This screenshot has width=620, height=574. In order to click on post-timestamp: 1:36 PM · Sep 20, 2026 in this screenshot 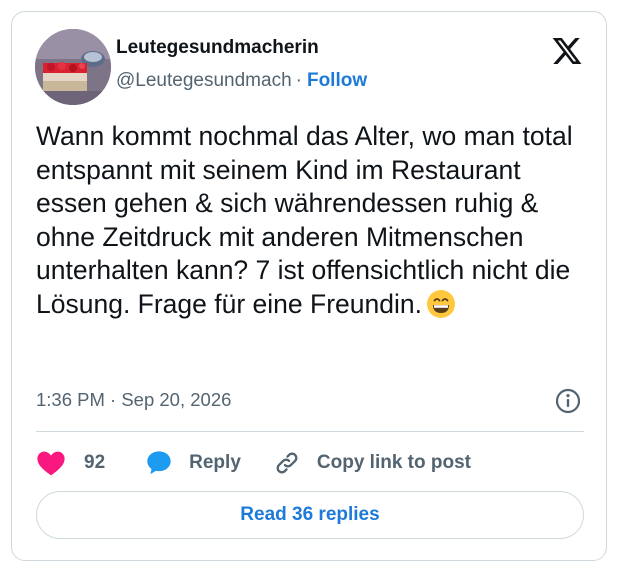, I will do `click(133, 400)`.